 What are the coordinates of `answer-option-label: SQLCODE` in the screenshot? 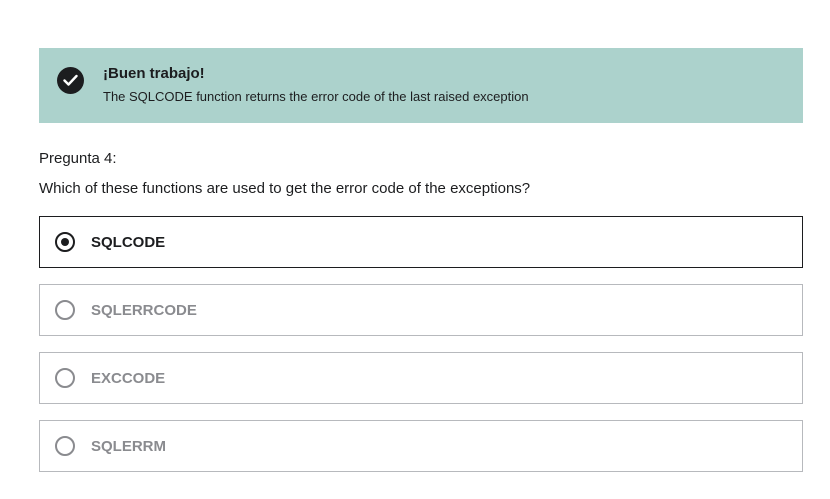 It's located at (128, 242).